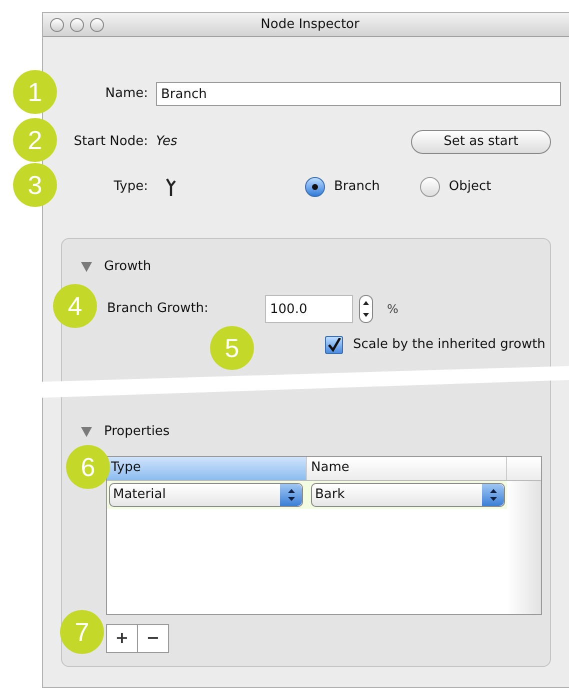 The width and height of the screenshot is (569, 691). What do you see at coordinates (342, 187) in the screenshot?
I see `radio-option: Branch` at bounding box center [342, 187].